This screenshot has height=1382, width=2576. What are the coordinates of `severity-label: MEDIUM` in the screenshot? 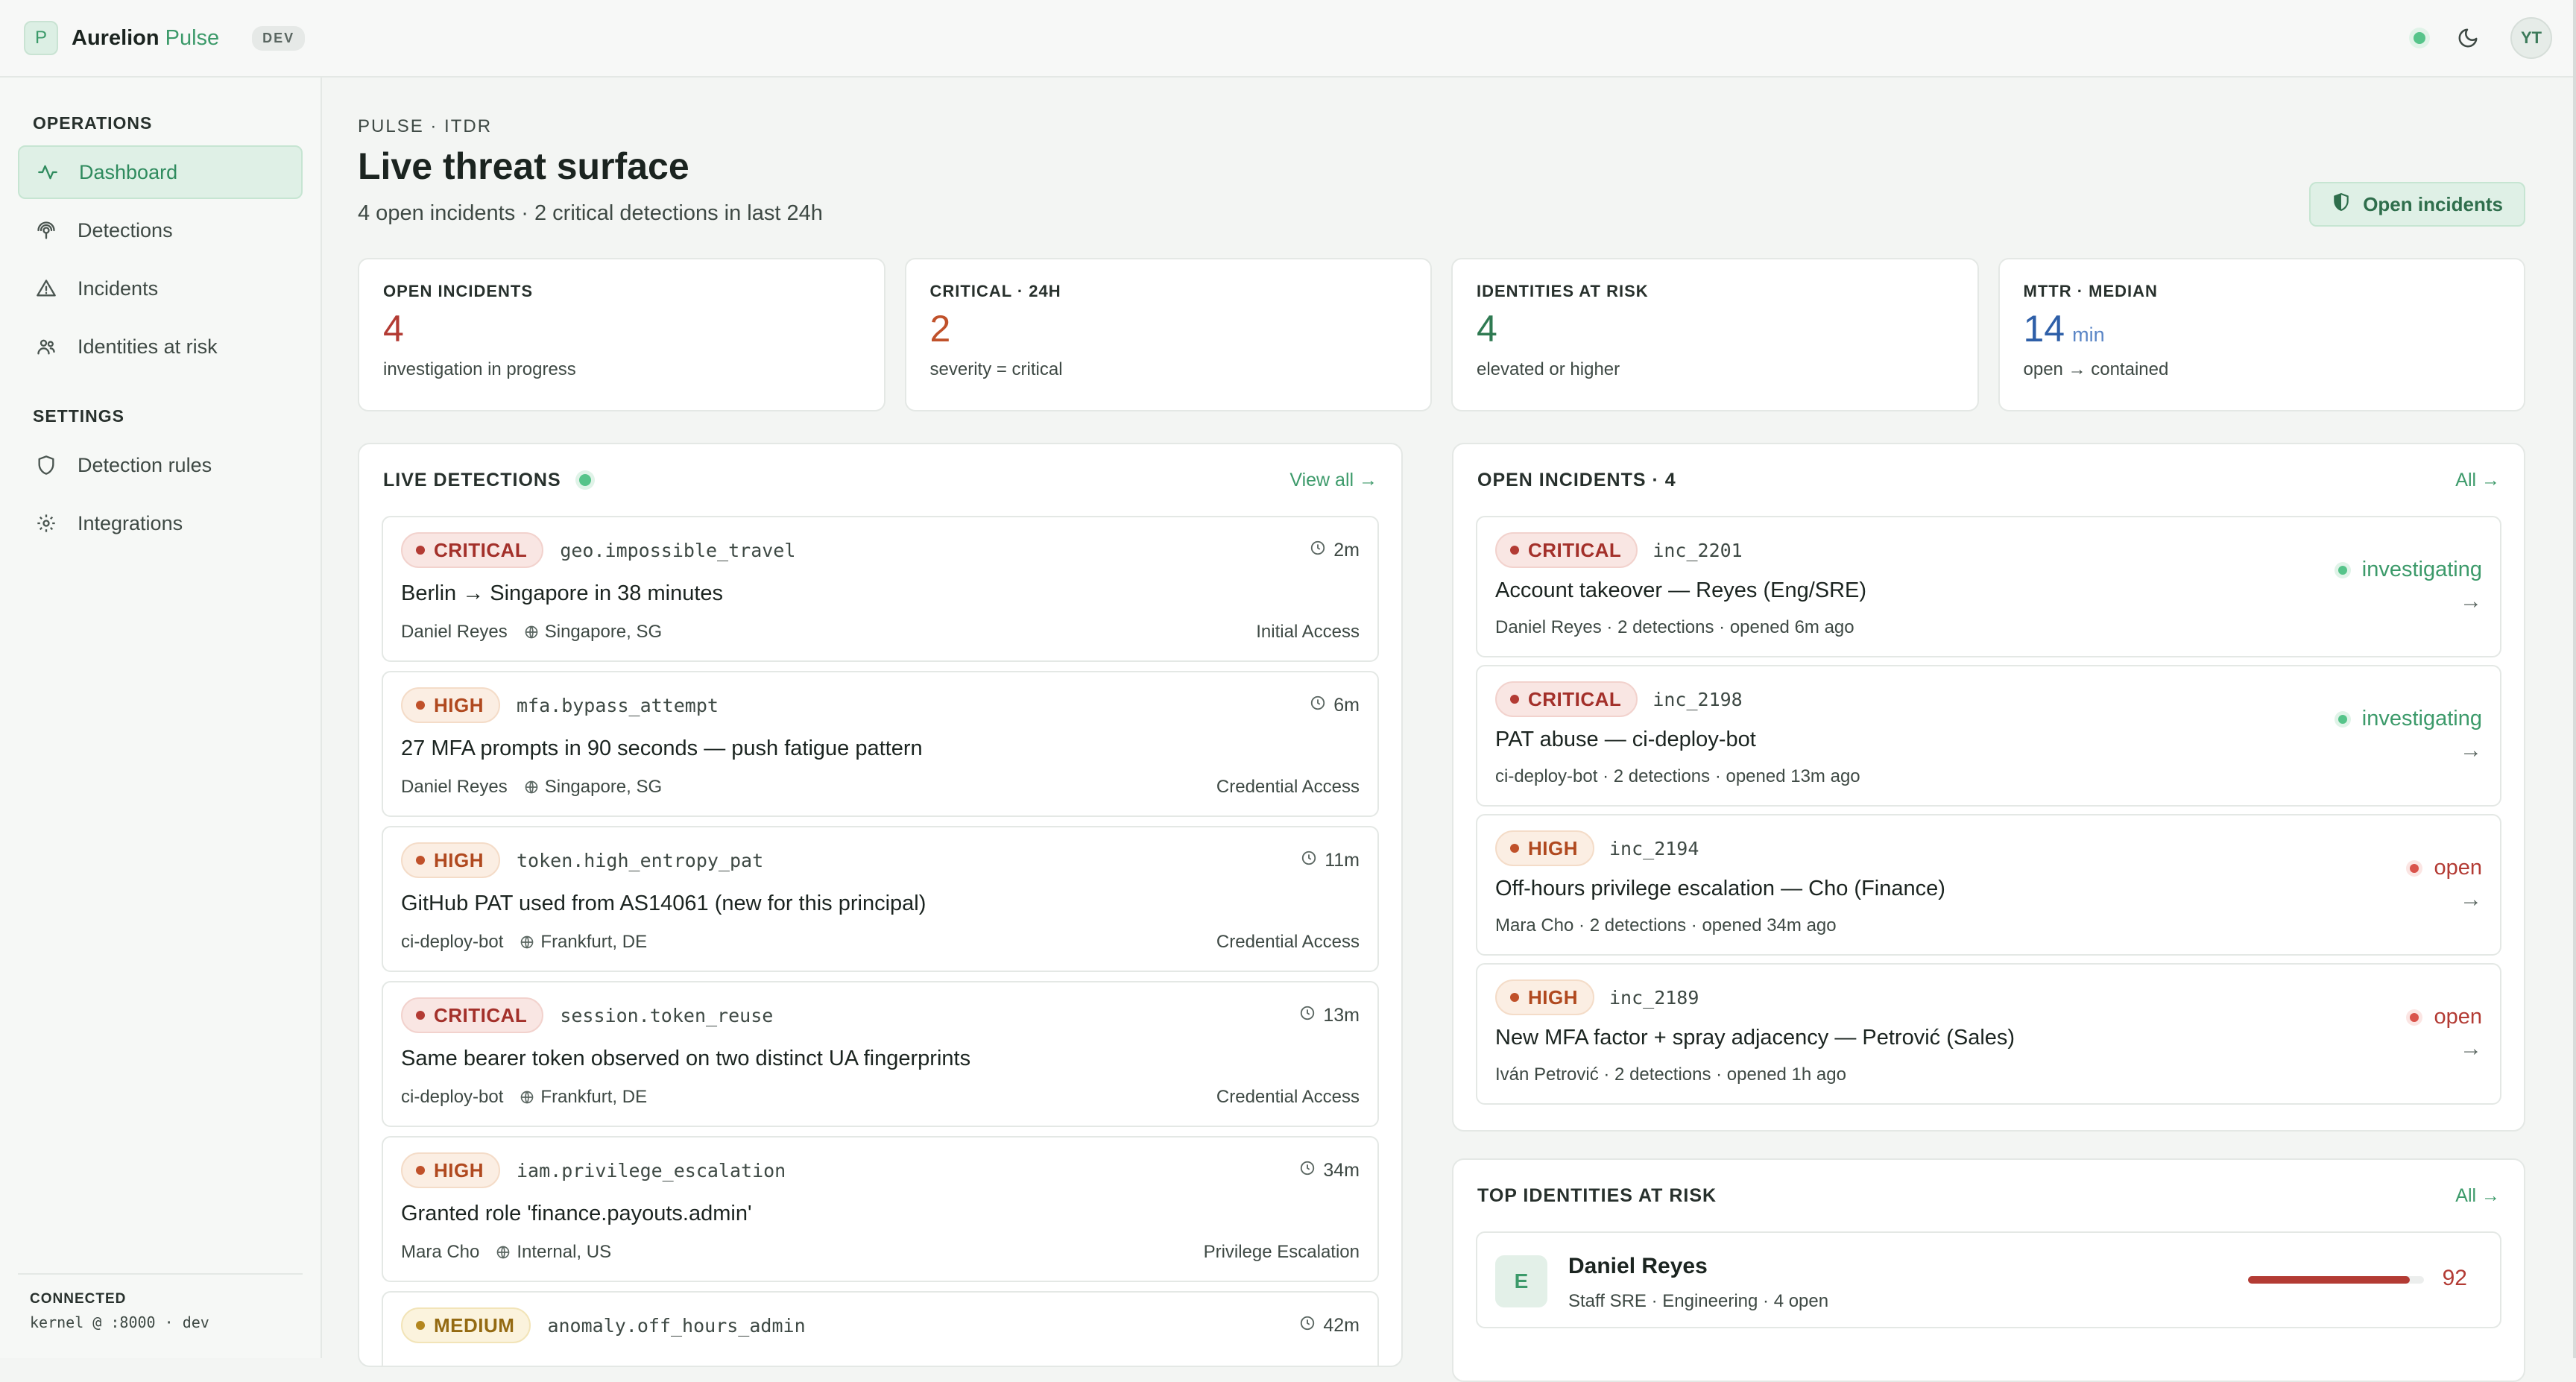 It's located at (474, 1325).